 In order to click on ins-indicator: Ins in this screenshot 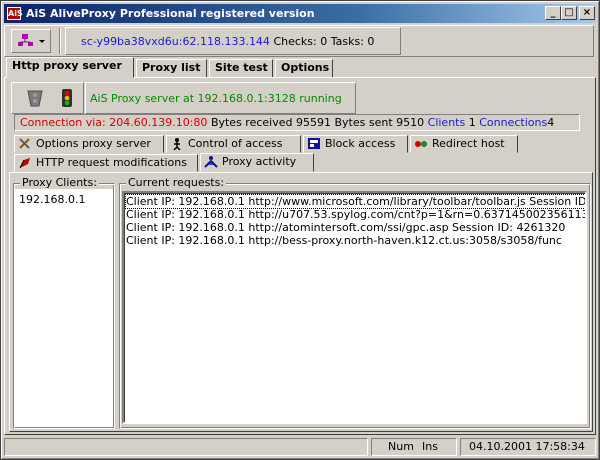, I will do `click(430, 446)`.